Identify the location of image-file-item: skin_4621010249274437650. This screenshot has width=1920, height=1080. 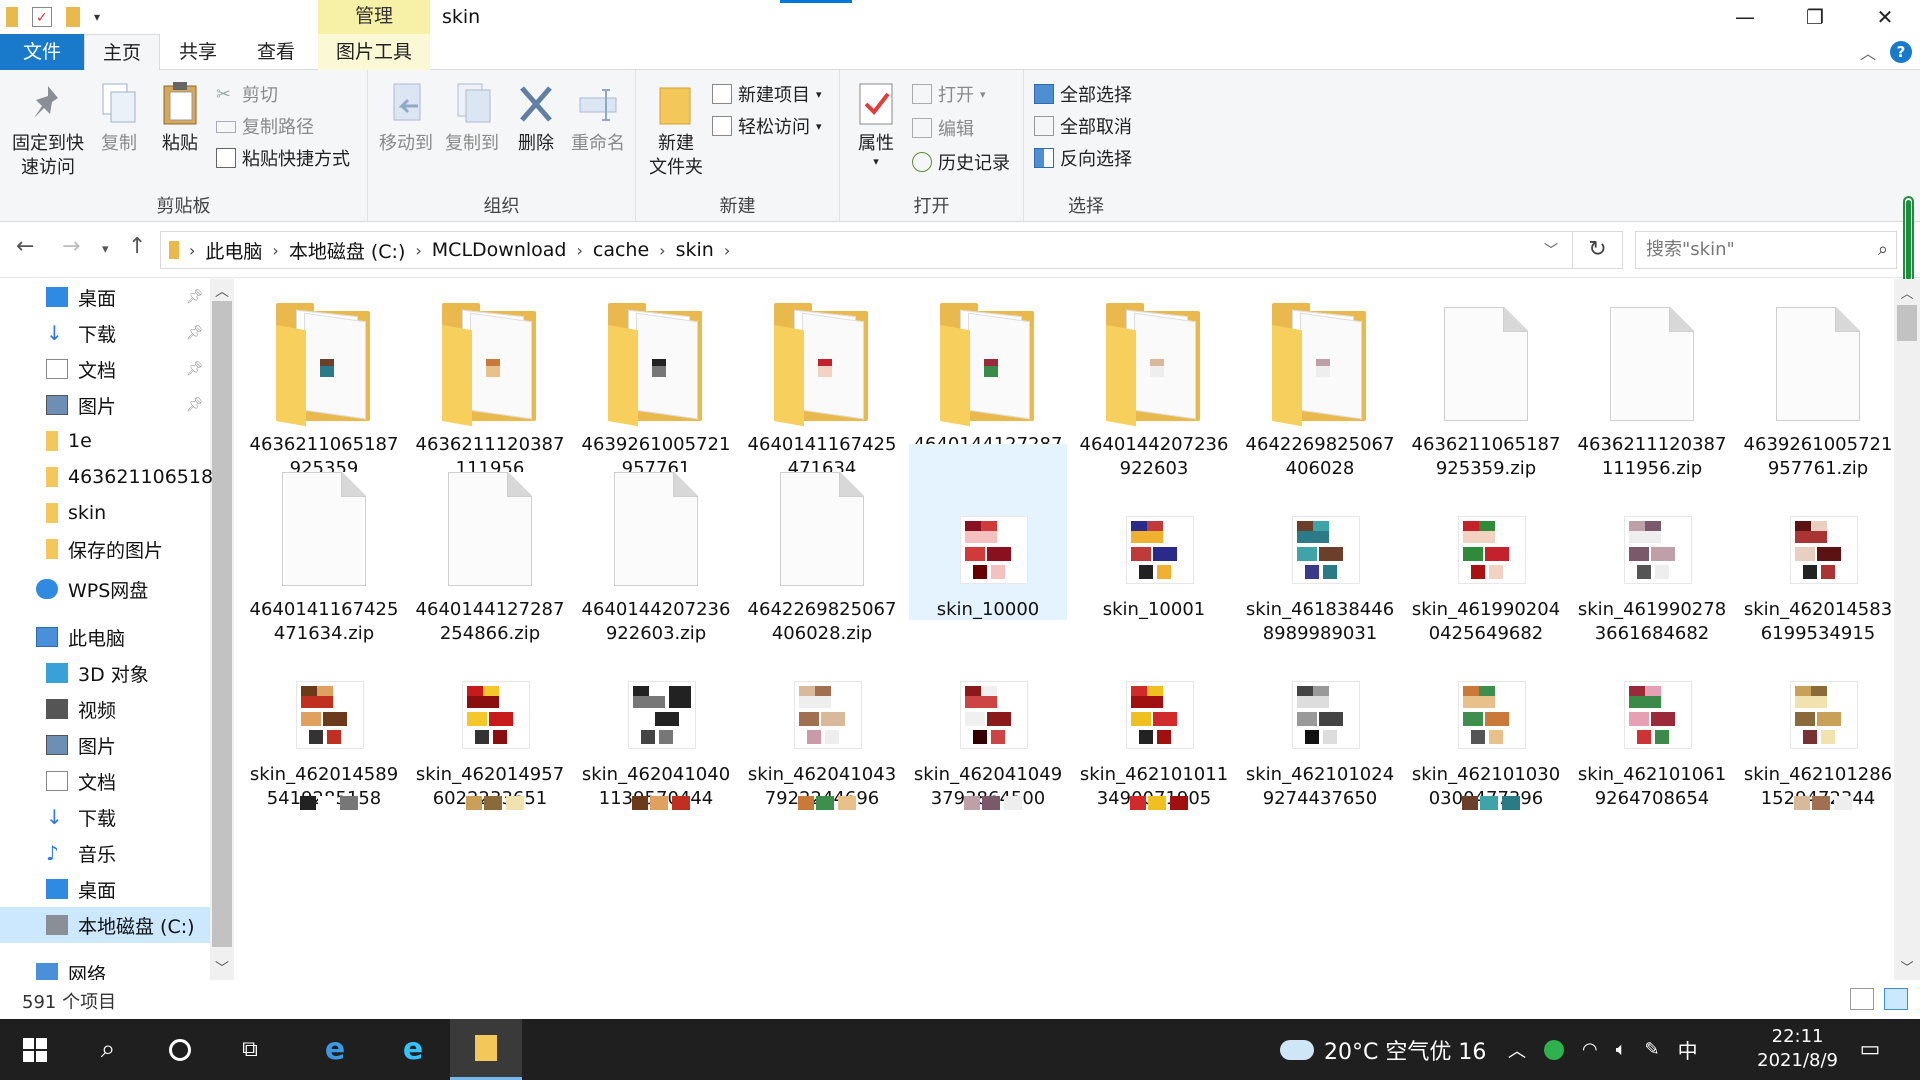
(1320, 709).